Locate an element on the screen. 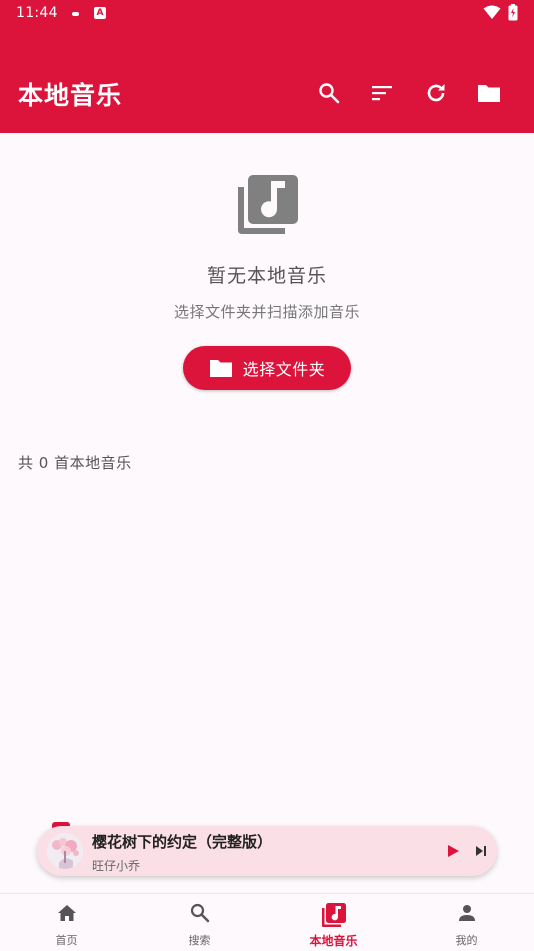 The width and height of the screenshot is (534, 951). next-button is located at coordinates (481, 851).